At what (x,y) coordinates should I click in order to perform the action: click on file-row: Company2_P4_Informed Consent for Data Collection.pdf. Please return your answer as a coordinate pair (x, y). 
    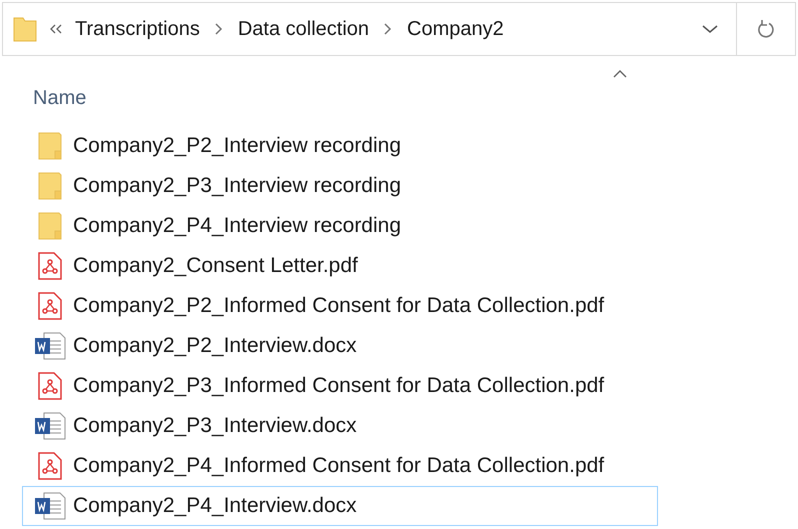
    Looking at the image, I should click on (340, 466).